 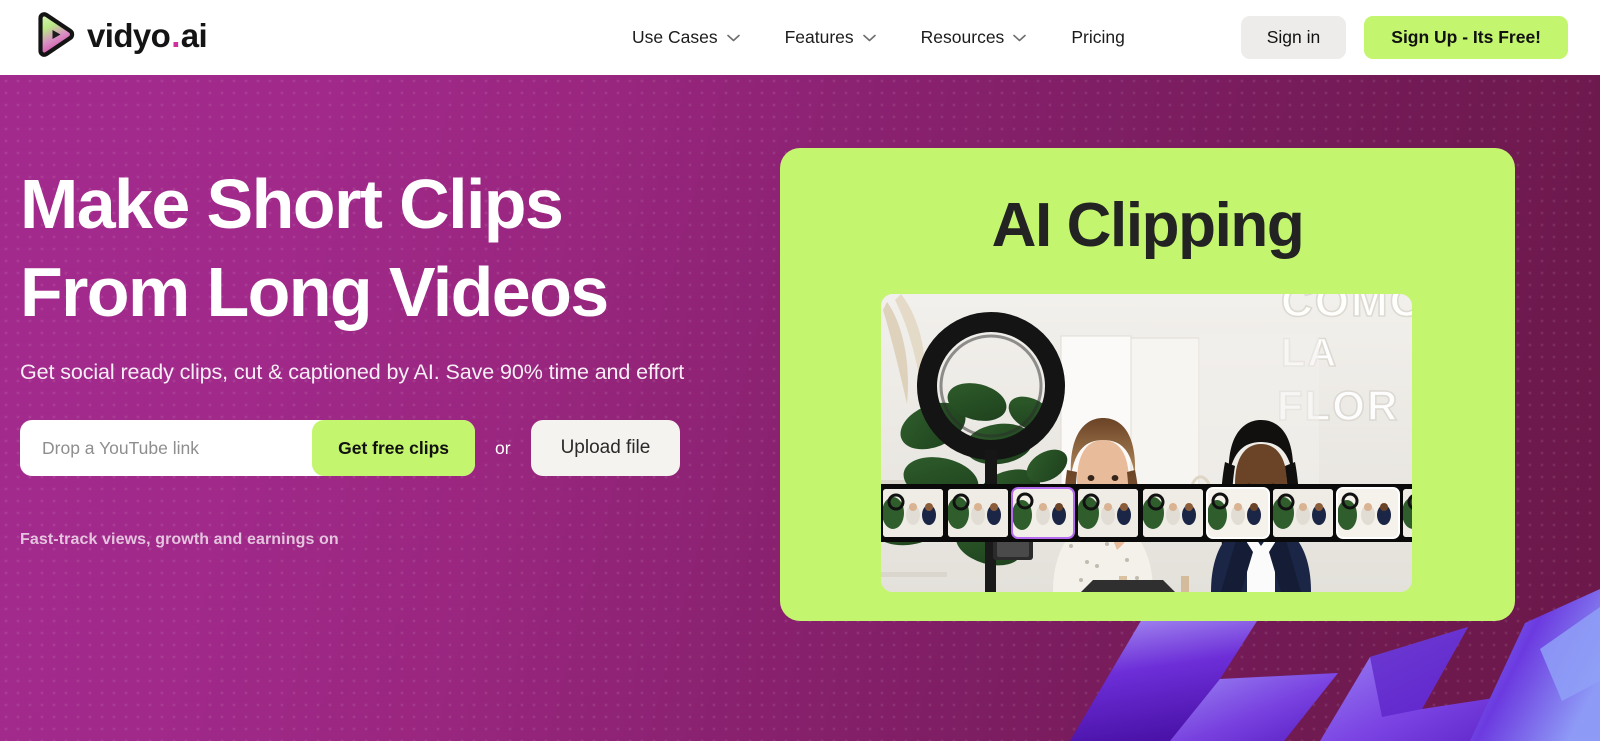 I want to click on hero-title-line-2: From Long Videos, so click(x=314, y=292).